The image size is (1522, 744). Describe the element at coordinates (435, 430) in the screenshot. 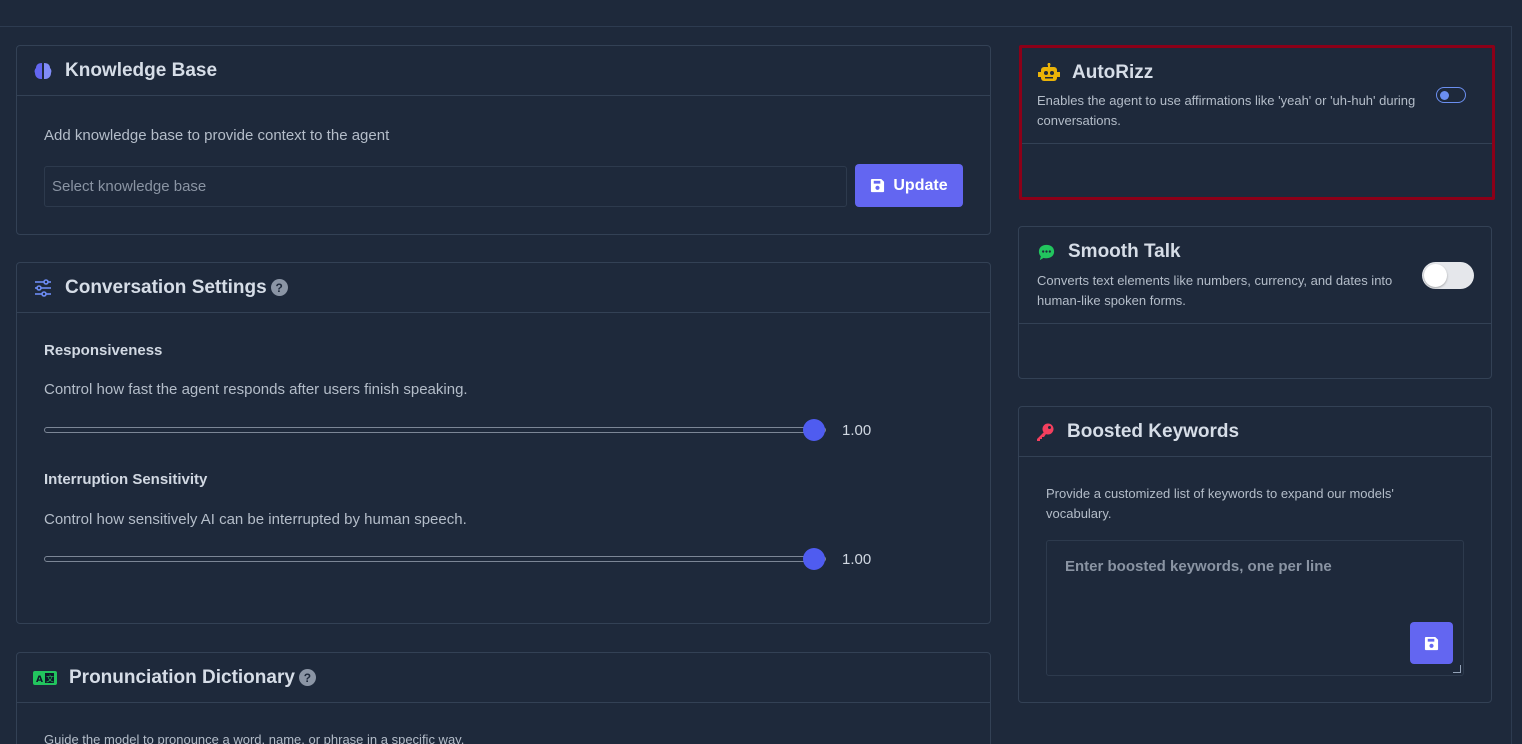

I see `responsiveness-slider-track` at that location.